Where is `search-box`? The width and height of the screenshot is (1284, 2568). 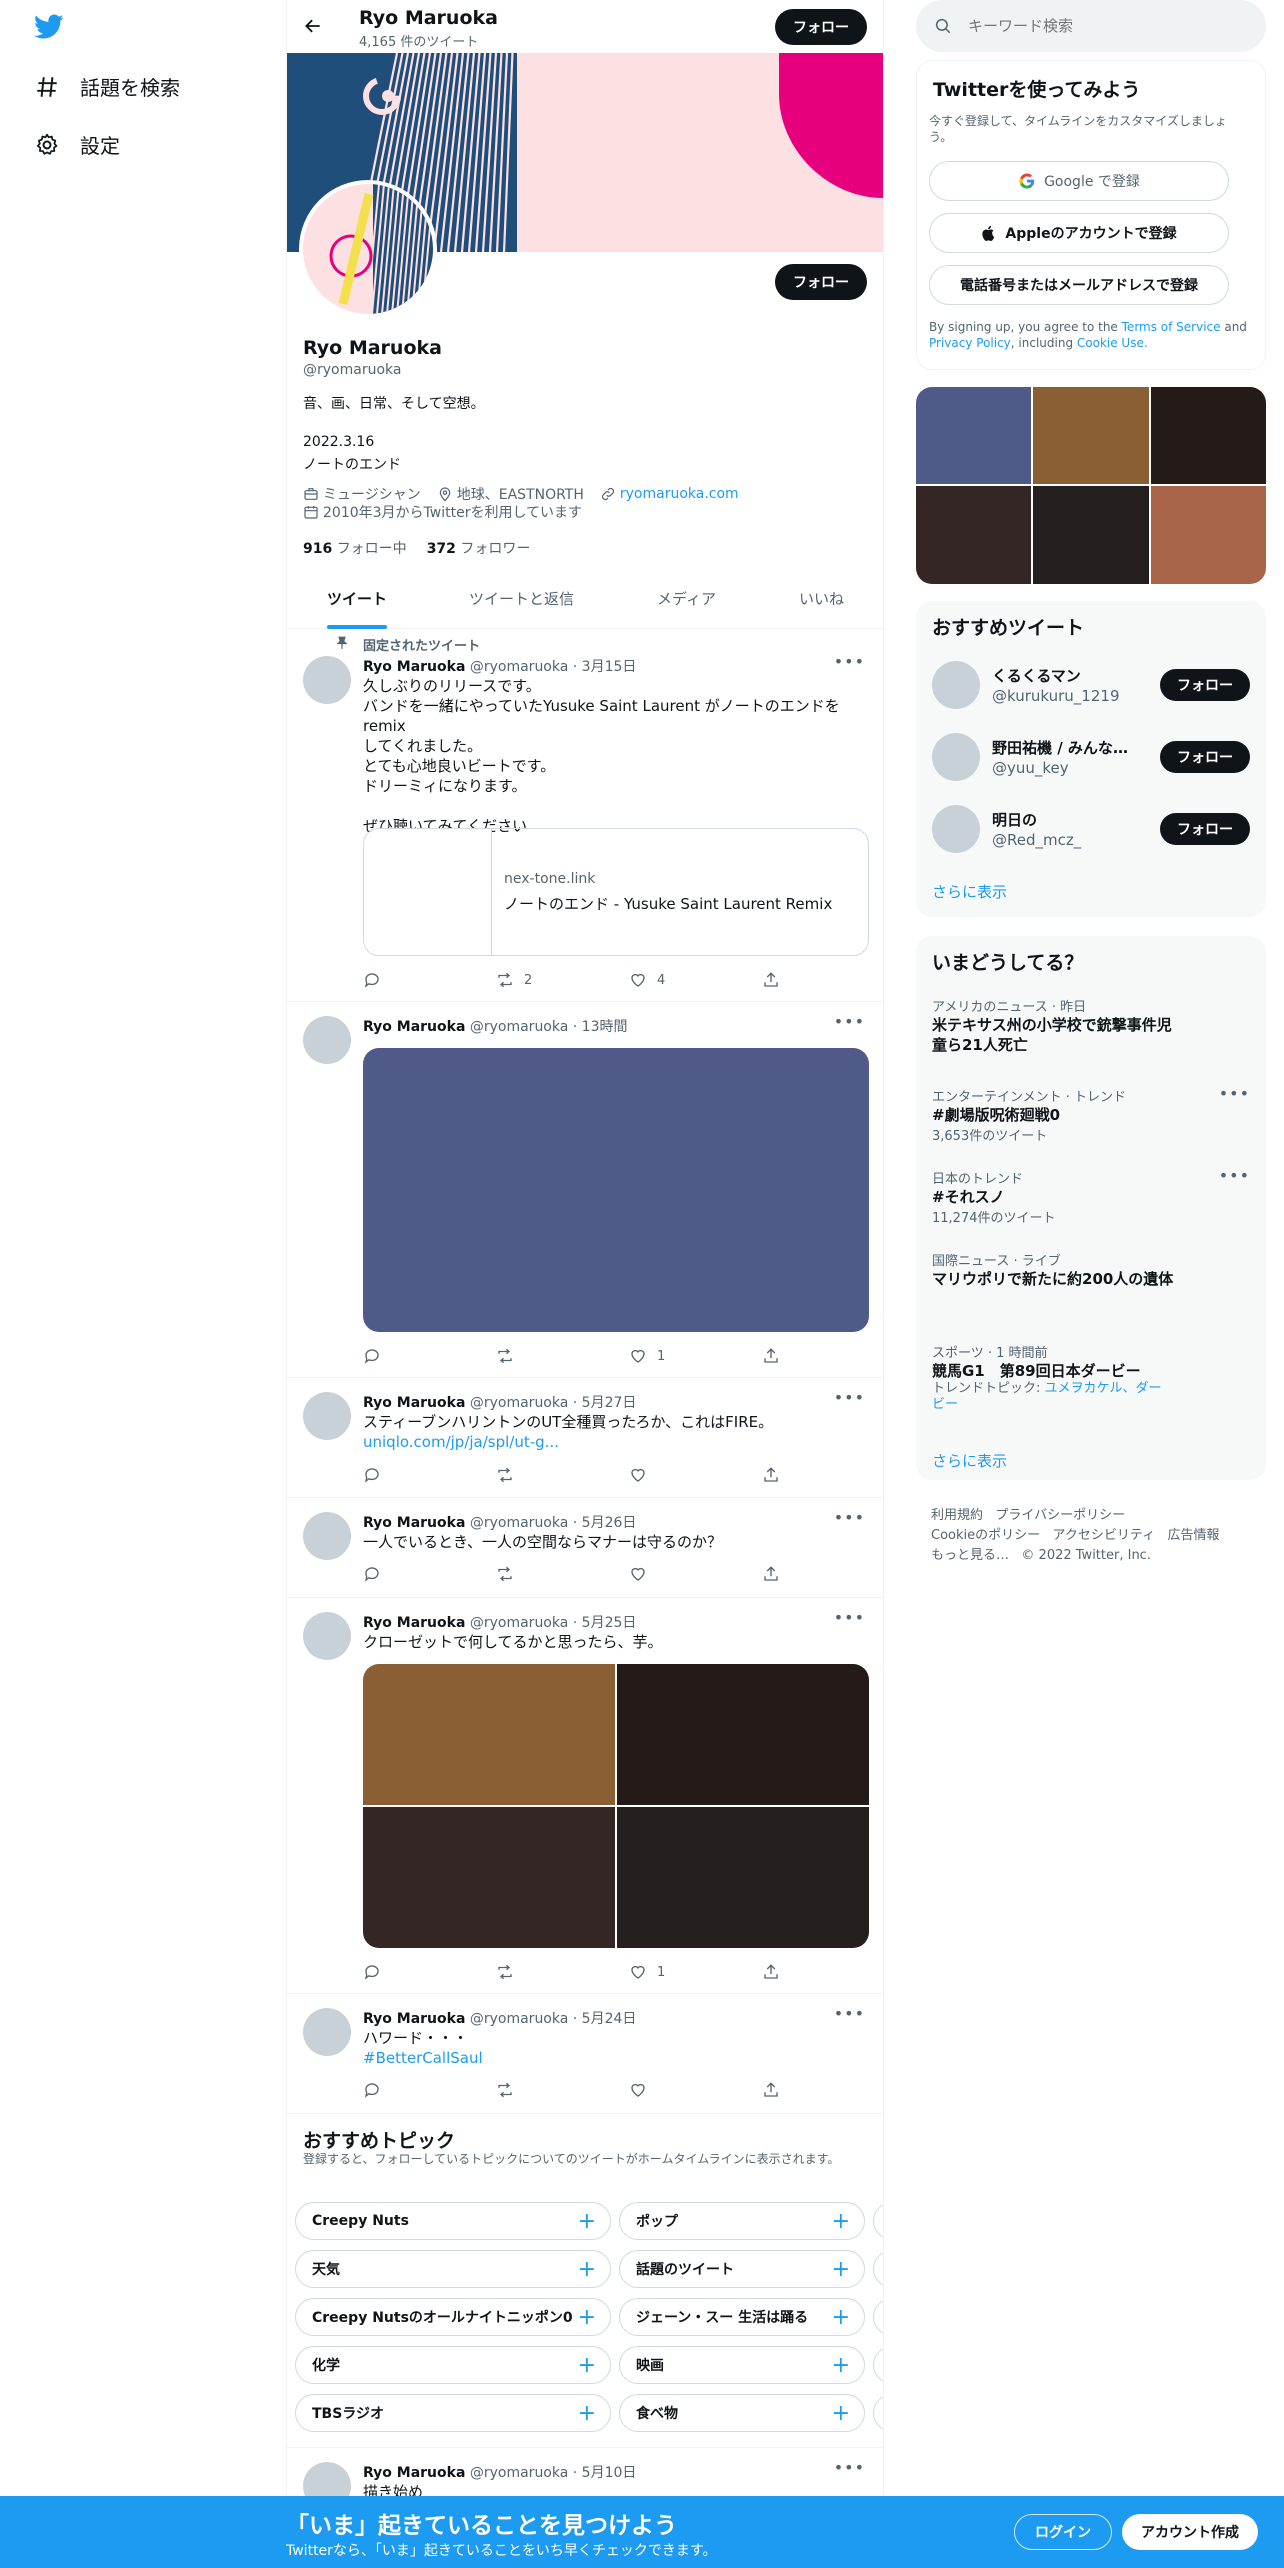
search-box is located at coordinates (1091, 26).